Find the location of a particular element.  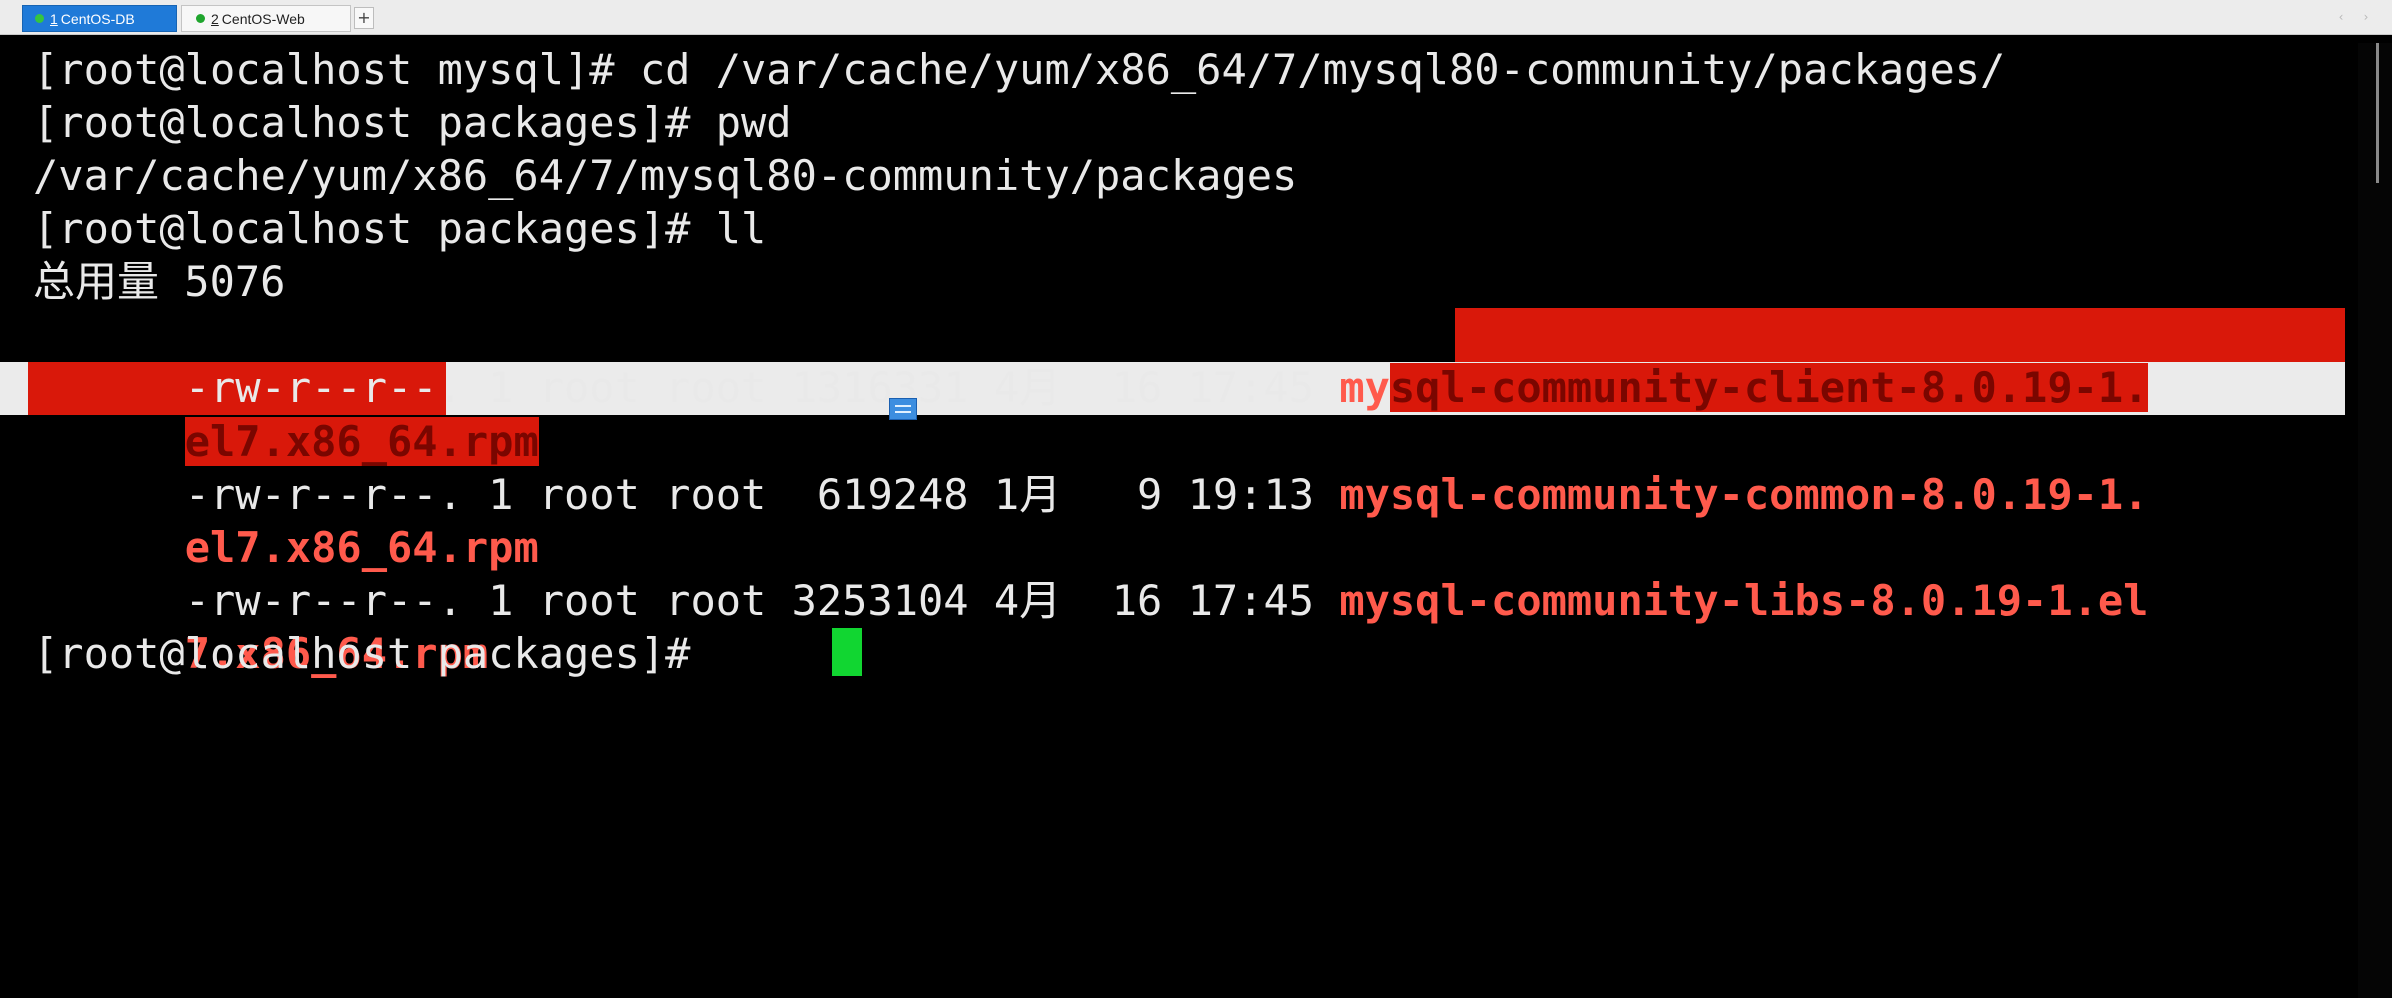

shell-prompt: [root@localhost packages]# is located at coordinates (374, 653).